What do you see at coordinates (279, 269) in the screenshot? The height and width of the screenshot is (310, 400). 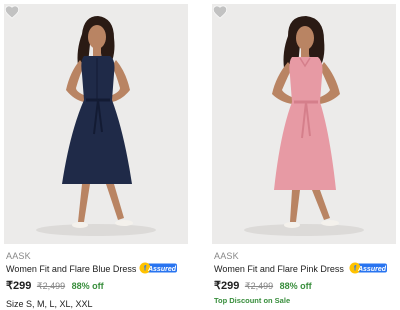 I see `product-title: Women Fit and Flare Pink Dress` at bounding box center [279, 269].